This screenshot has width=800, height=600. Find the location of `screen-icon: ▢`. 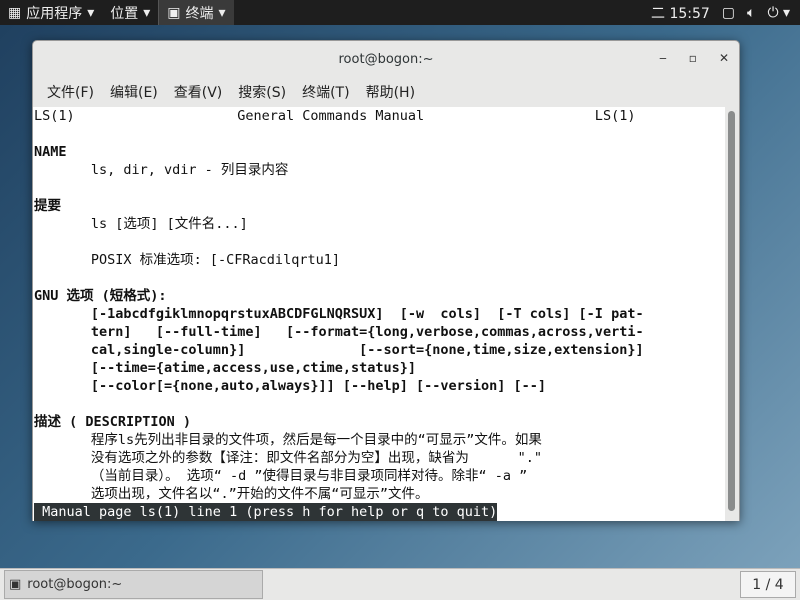

screen-icon: ▢ is located at coordinates (728, 13).